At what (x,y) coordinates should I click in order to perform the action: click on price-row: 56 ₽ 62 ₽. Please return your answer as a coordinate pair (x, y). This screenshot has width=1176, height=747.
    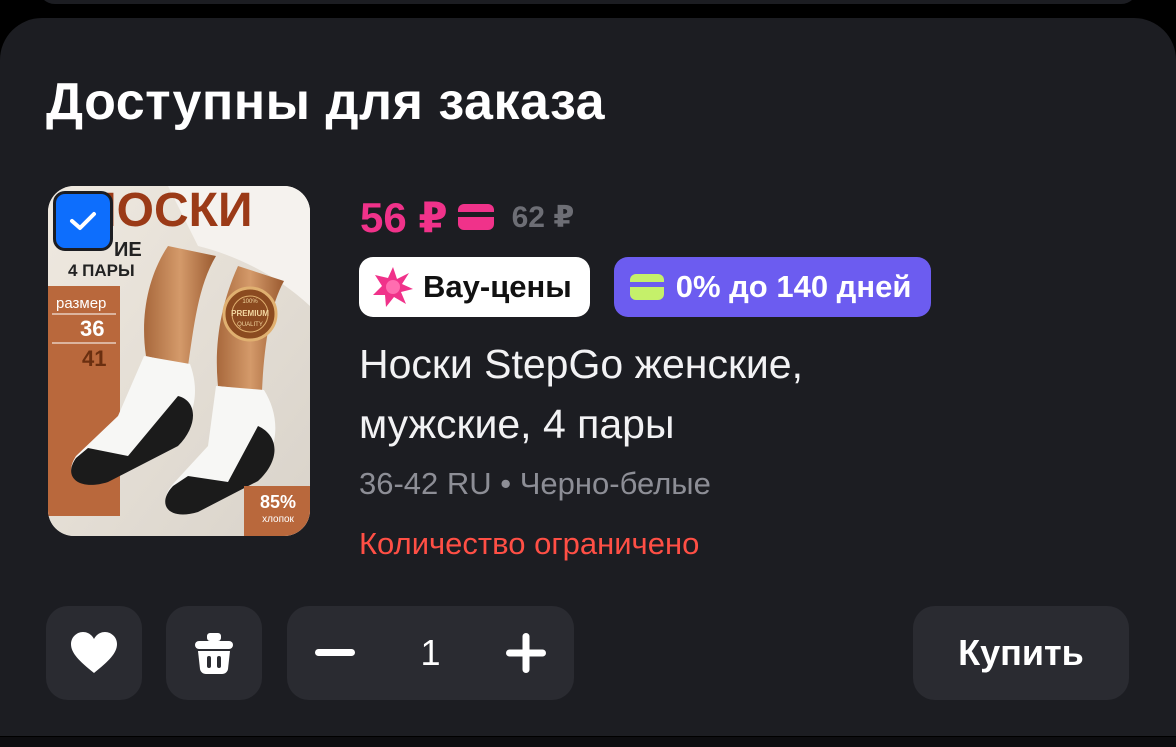
    Looking at the image, I should click on (467, 217).